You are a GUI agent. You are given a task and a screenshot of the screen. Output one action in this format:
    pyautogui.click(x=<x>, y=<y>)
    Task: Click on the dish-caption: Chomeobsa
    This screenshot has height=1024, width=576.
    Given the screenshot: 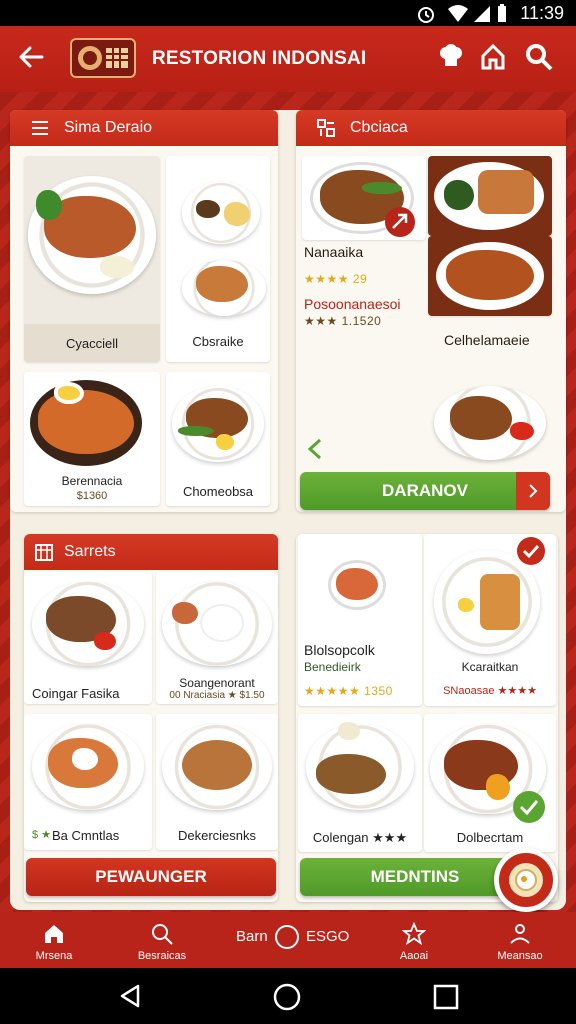 What is the action you would take?
    pyautogui.click(x=218, y=491)
    